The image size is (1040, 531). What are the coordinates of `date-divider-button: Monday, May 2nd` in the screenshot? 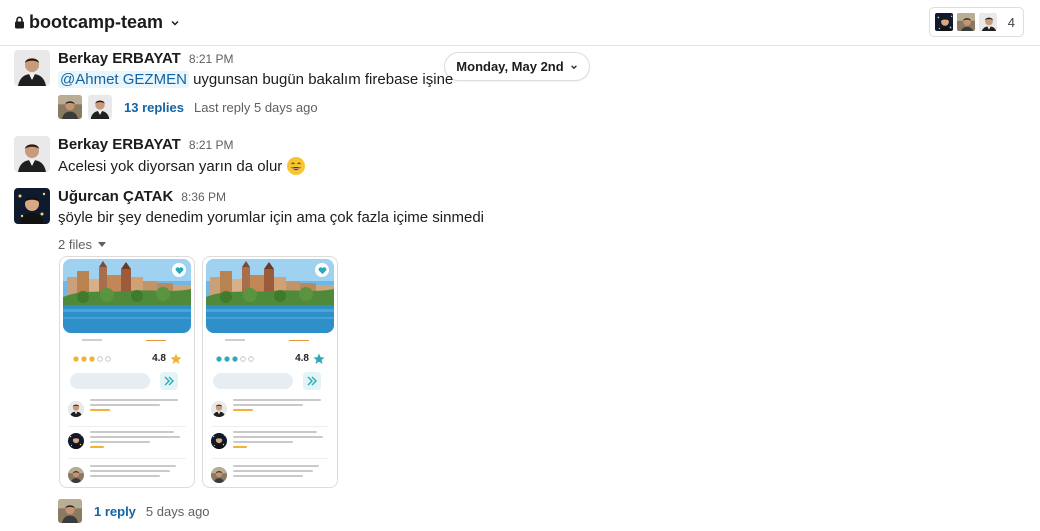 It's located at (517, 66).